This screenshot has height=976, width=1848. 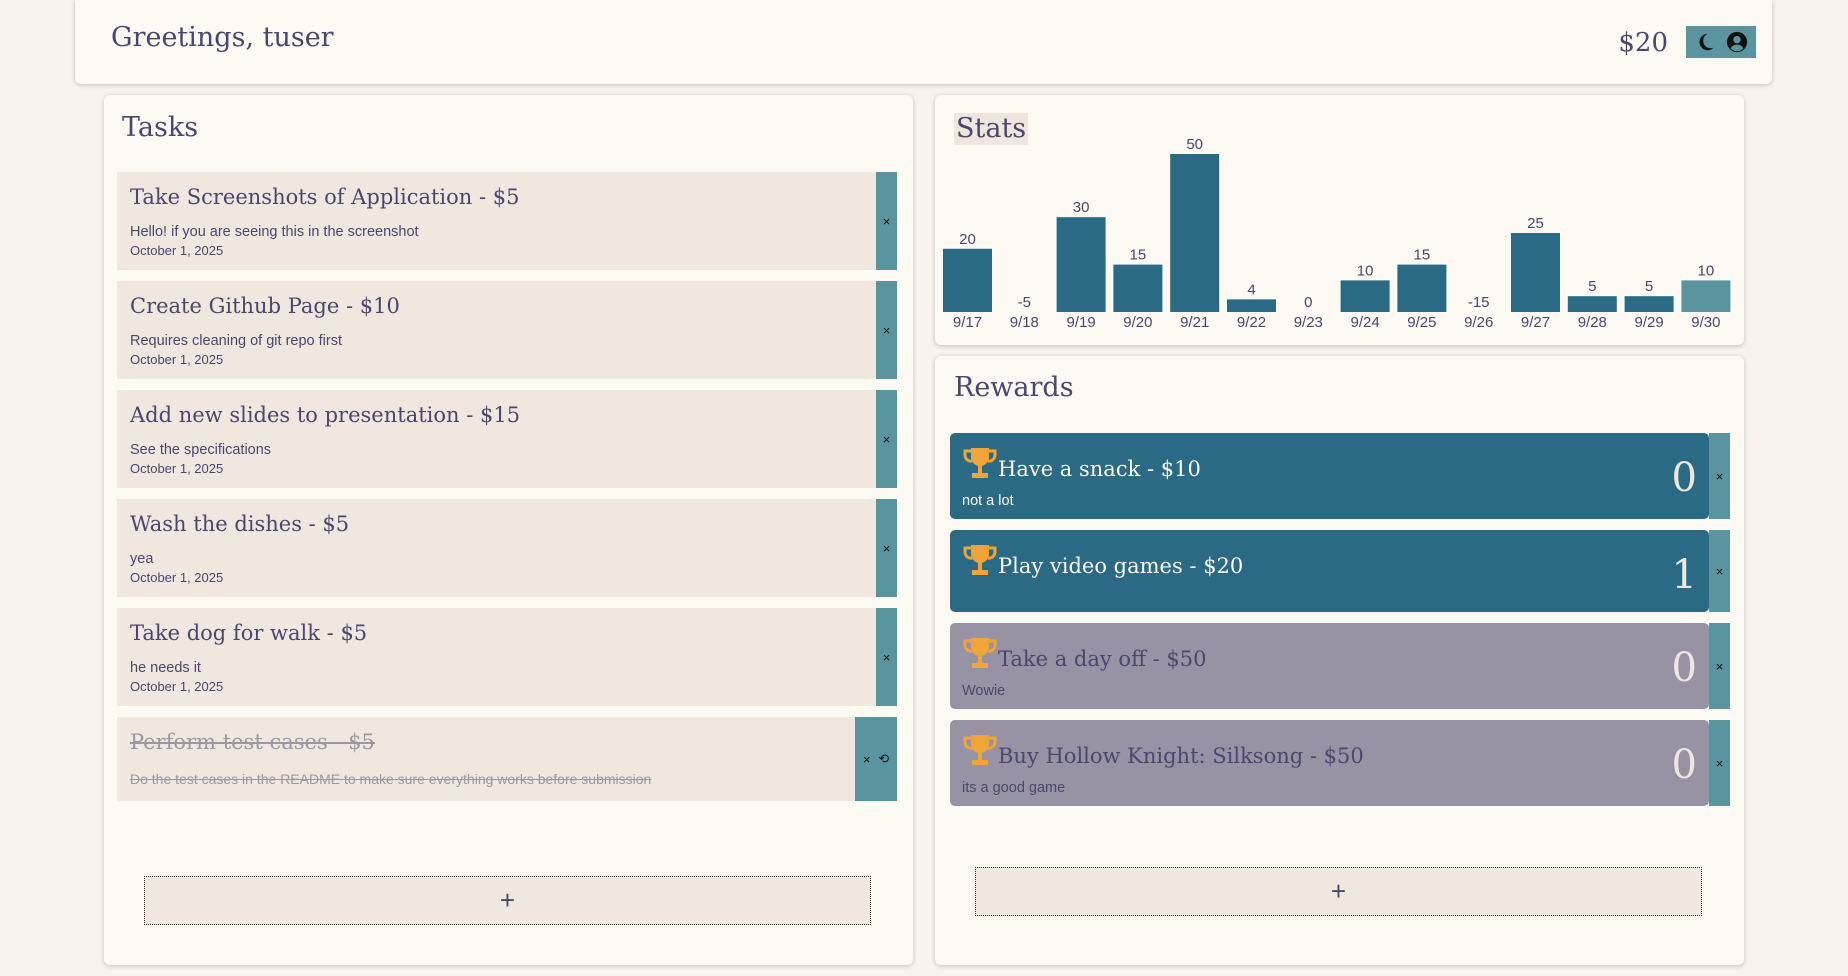 I want to click on task-title: Wash the dishes - $5, so click(x=240, y=524).